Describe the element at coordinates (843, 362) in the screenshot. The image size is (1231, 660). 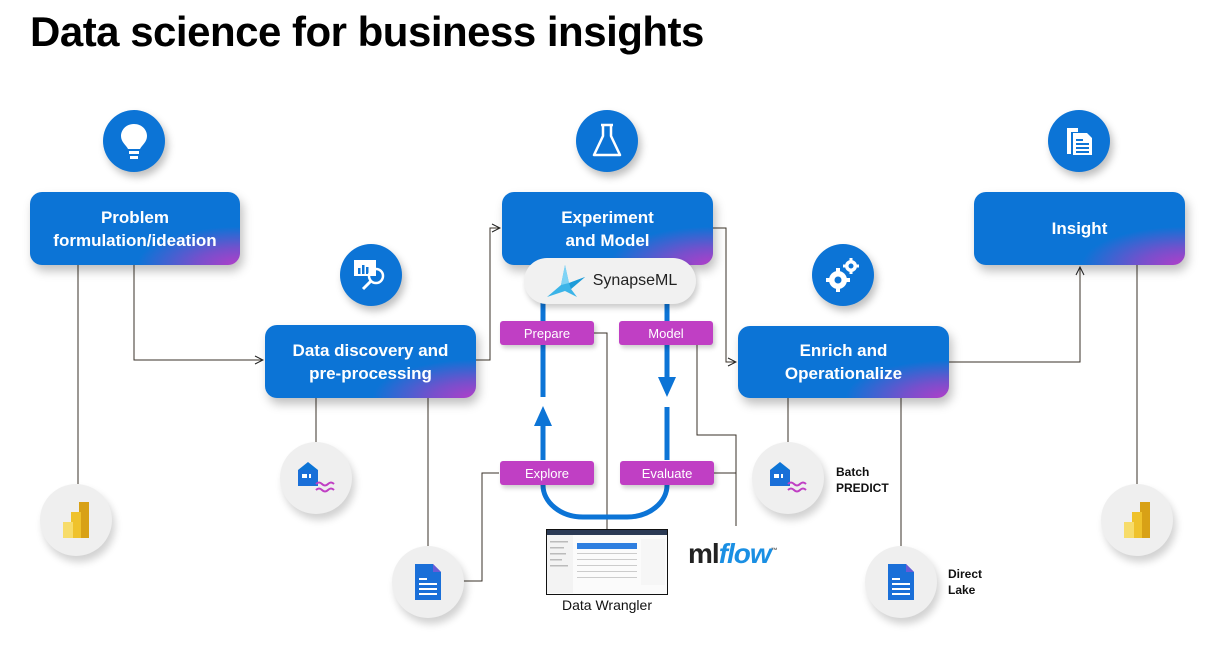
I see `stage-enrich-operationalize: Enrich and Operationalize` at that location.